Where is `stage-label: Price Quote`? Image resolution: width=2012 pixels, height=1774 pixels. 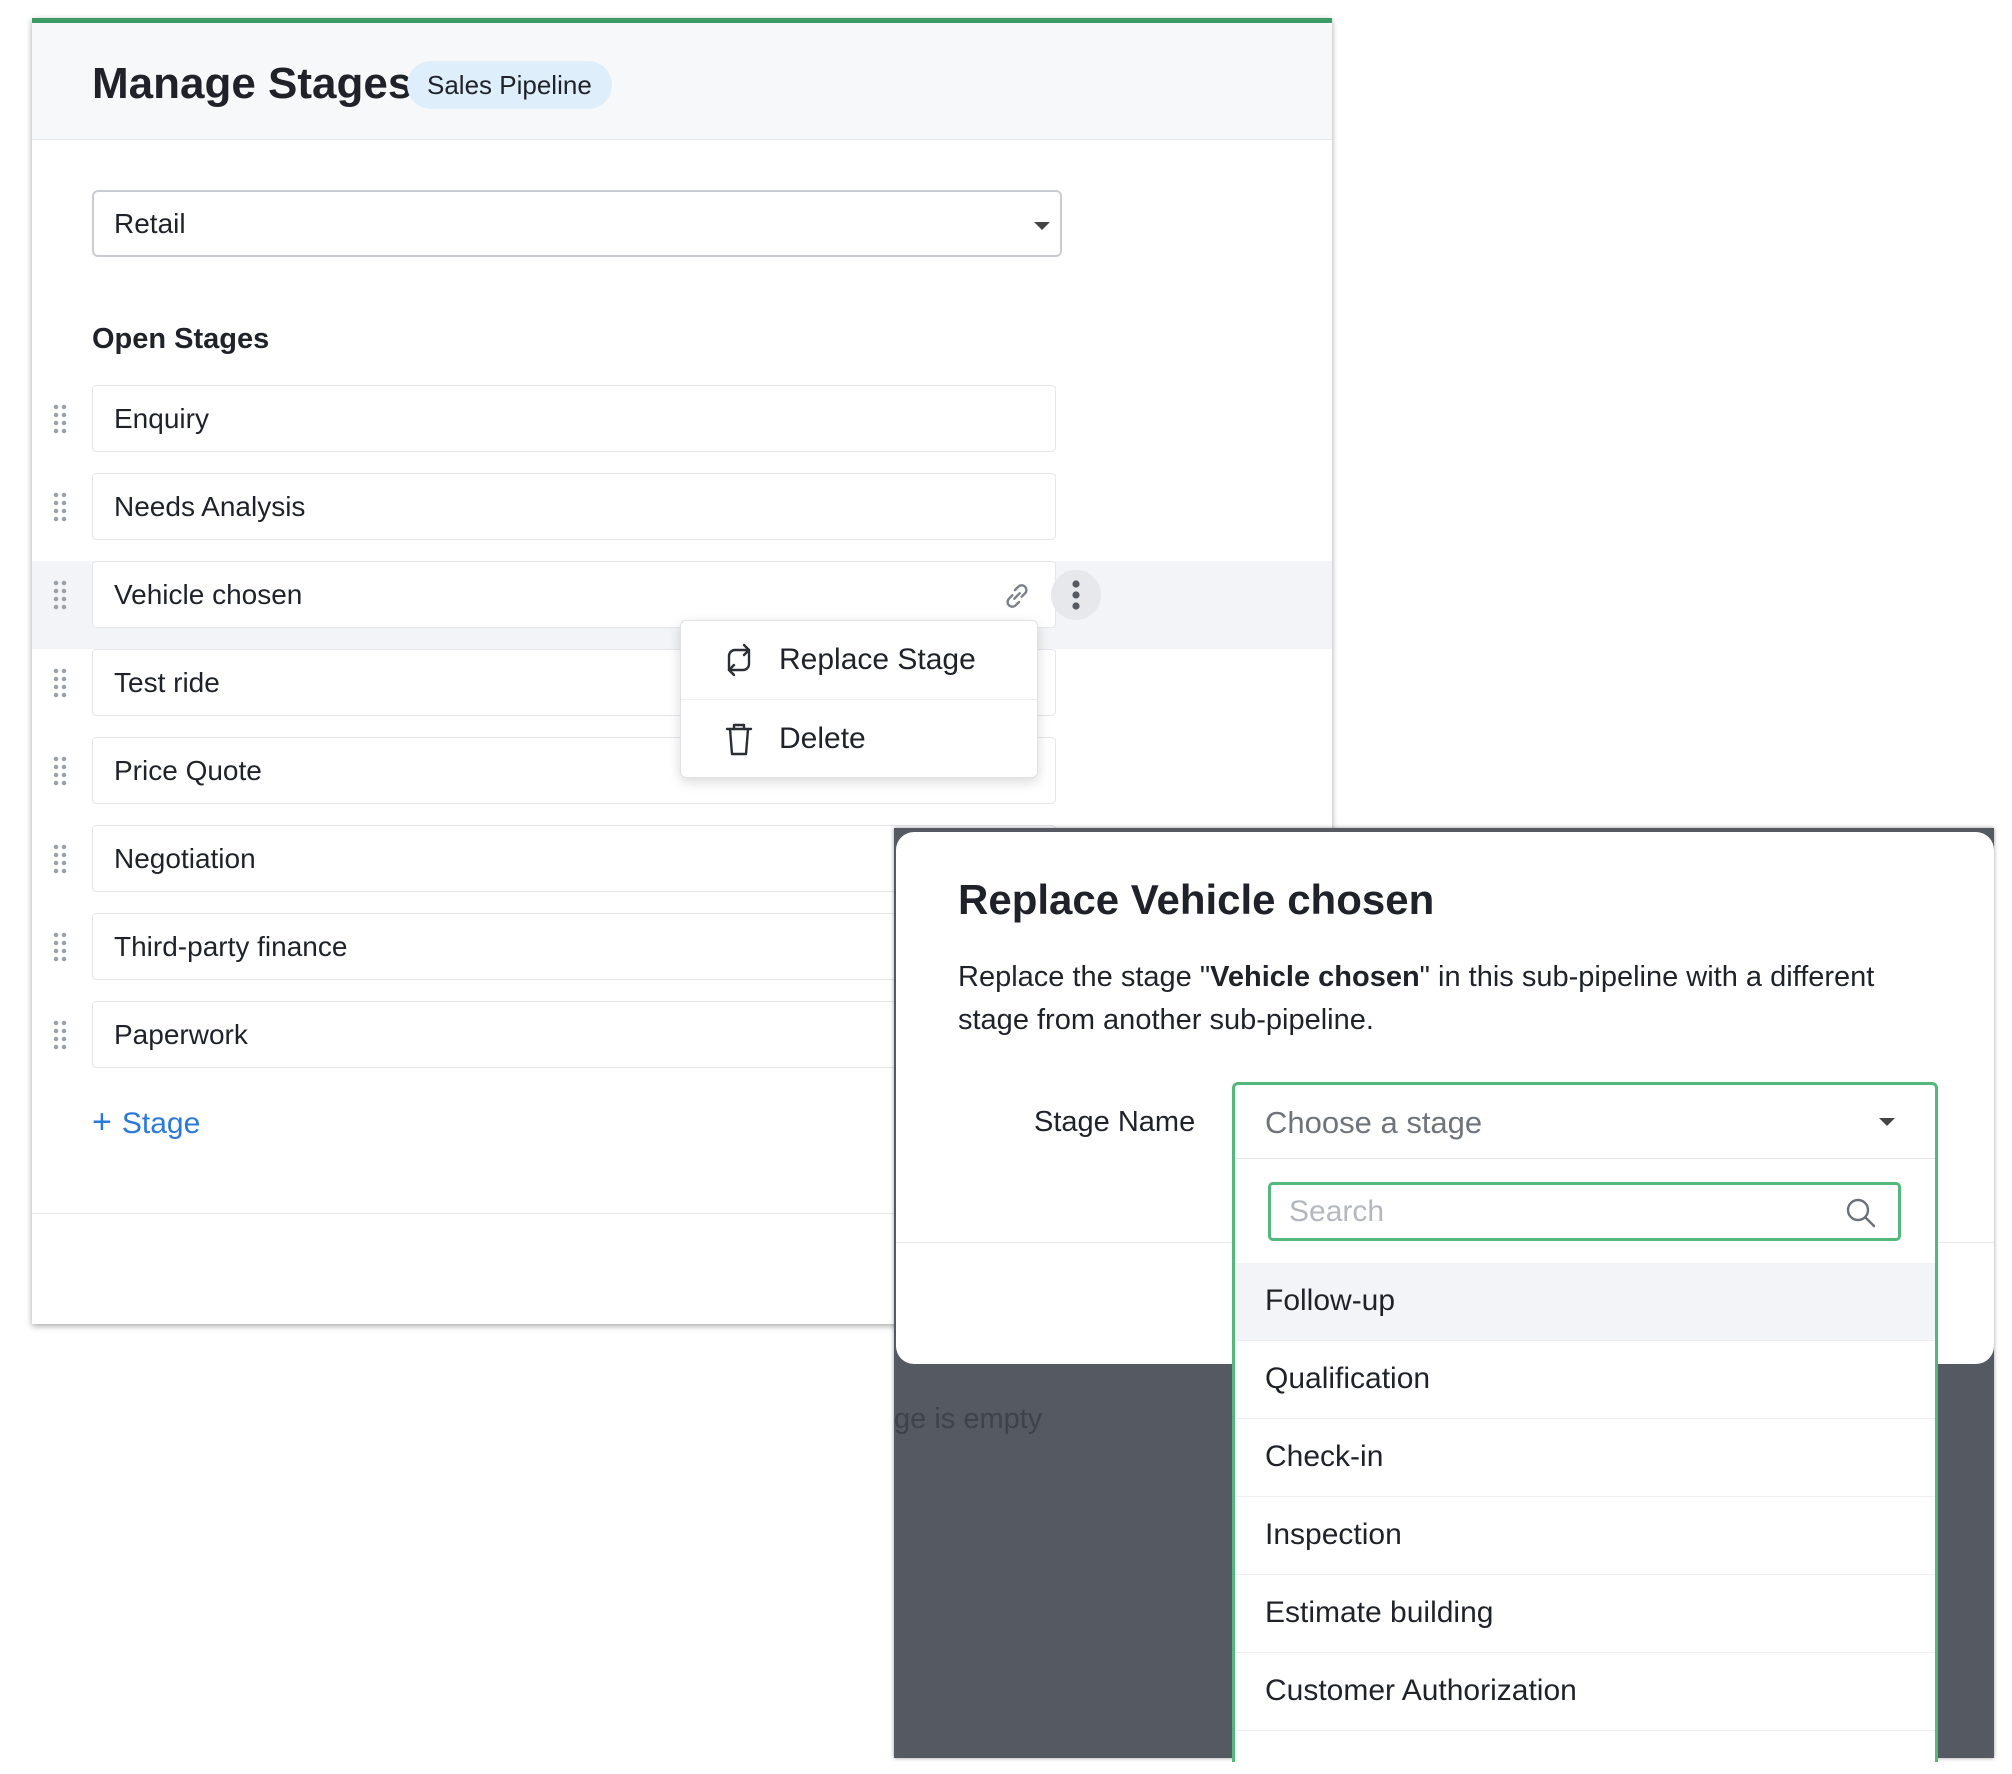 stage-label: Price Quote is located at coordinates (188, 770).